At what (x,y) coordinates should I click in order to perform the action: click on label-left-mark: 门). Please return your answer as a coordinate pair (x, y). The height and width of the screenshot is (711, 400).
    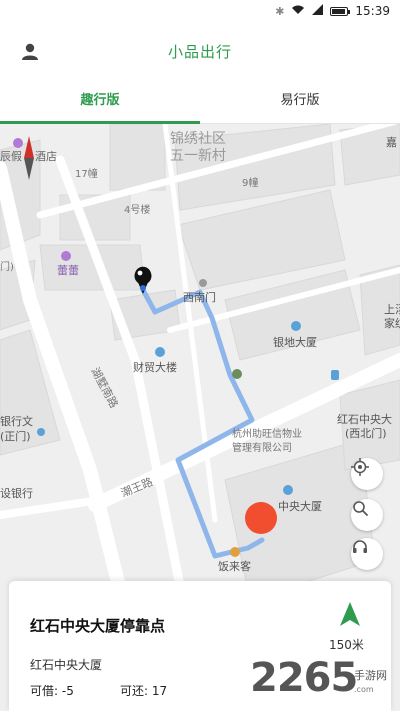
    Looking at the image, I should click on (7, 266).